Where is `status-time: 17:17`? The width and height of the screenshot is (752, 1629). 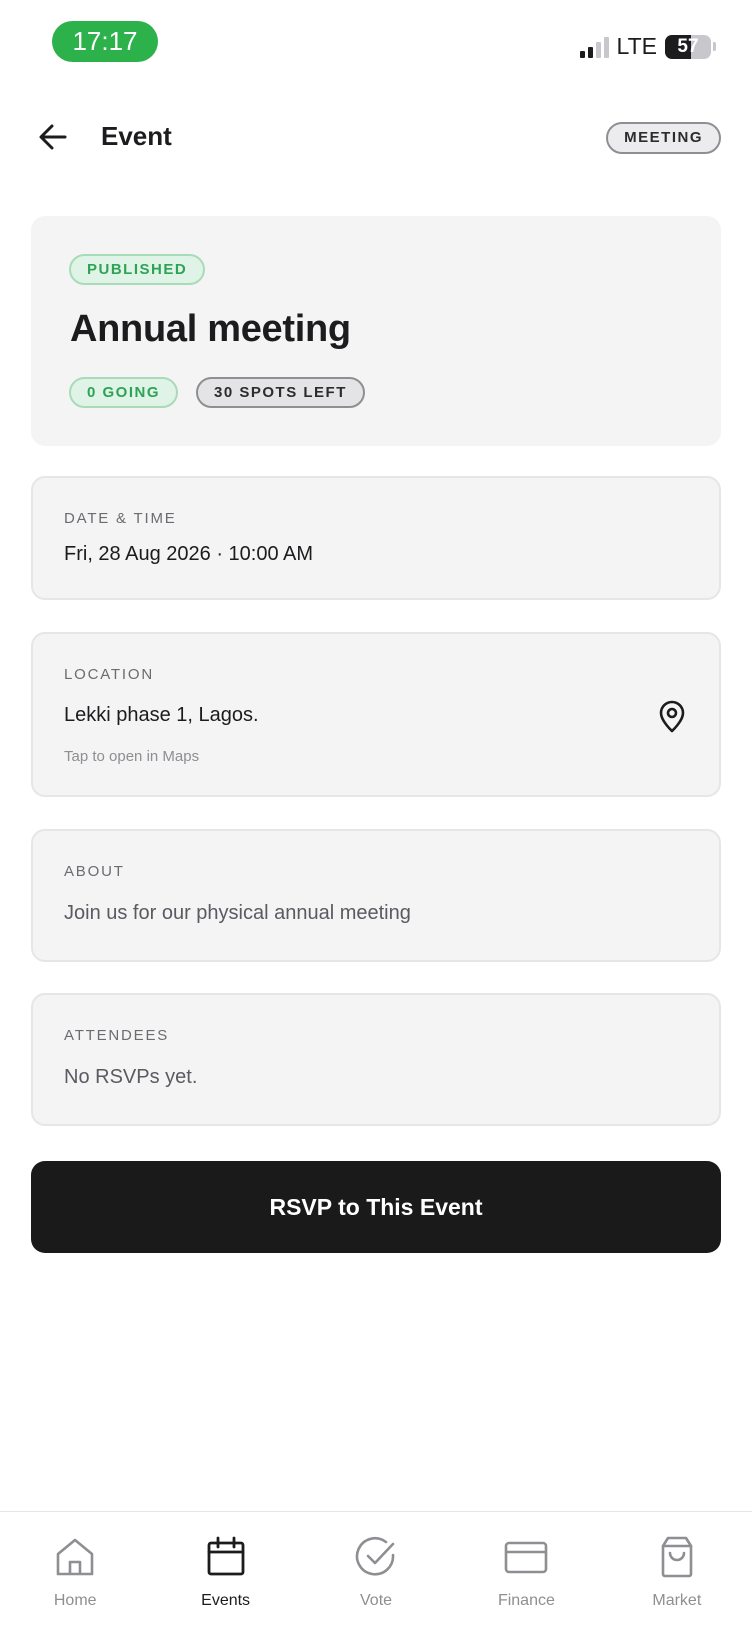 status-time: 17:17 is located at coordinates (105, 41).